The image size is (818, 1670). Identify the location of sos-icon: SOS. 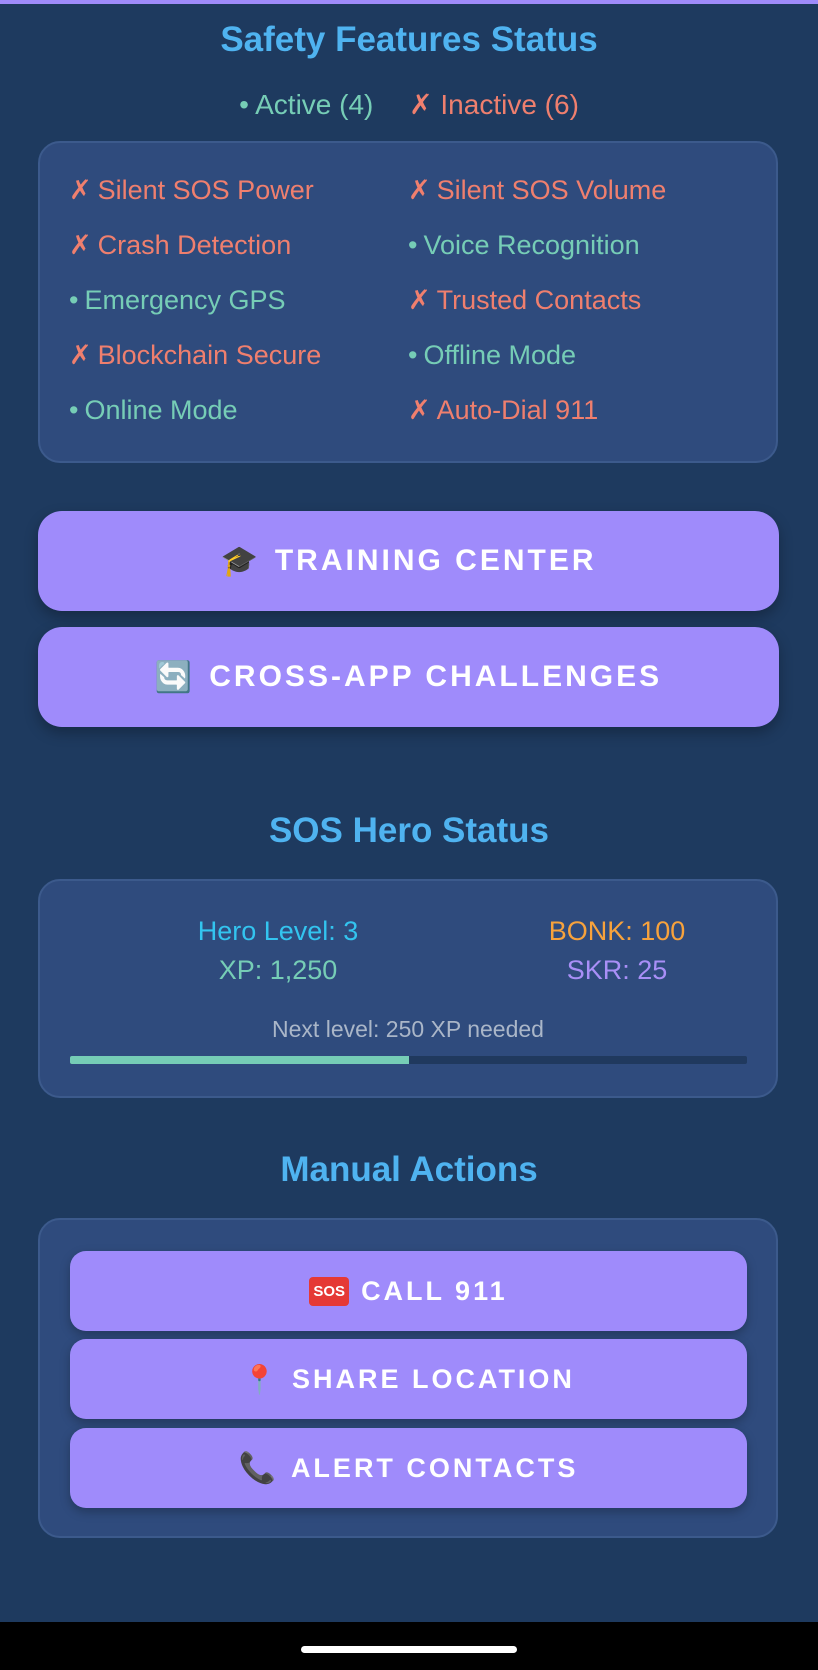
(329, 1291).